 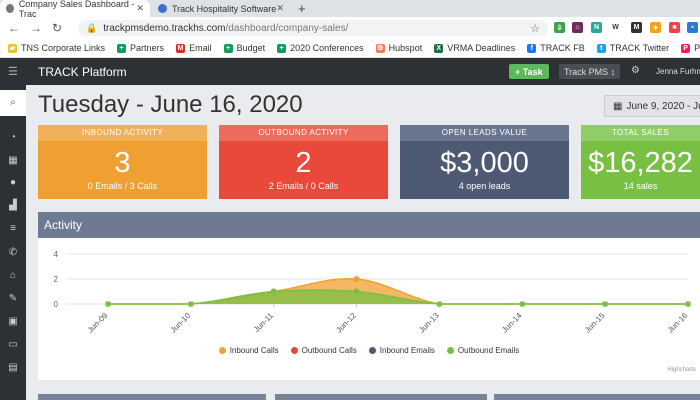 What do you see at coordinates (13, 252) in the screenshot?
I see `phone-icon: ✆` at bounding box center [13, 252].